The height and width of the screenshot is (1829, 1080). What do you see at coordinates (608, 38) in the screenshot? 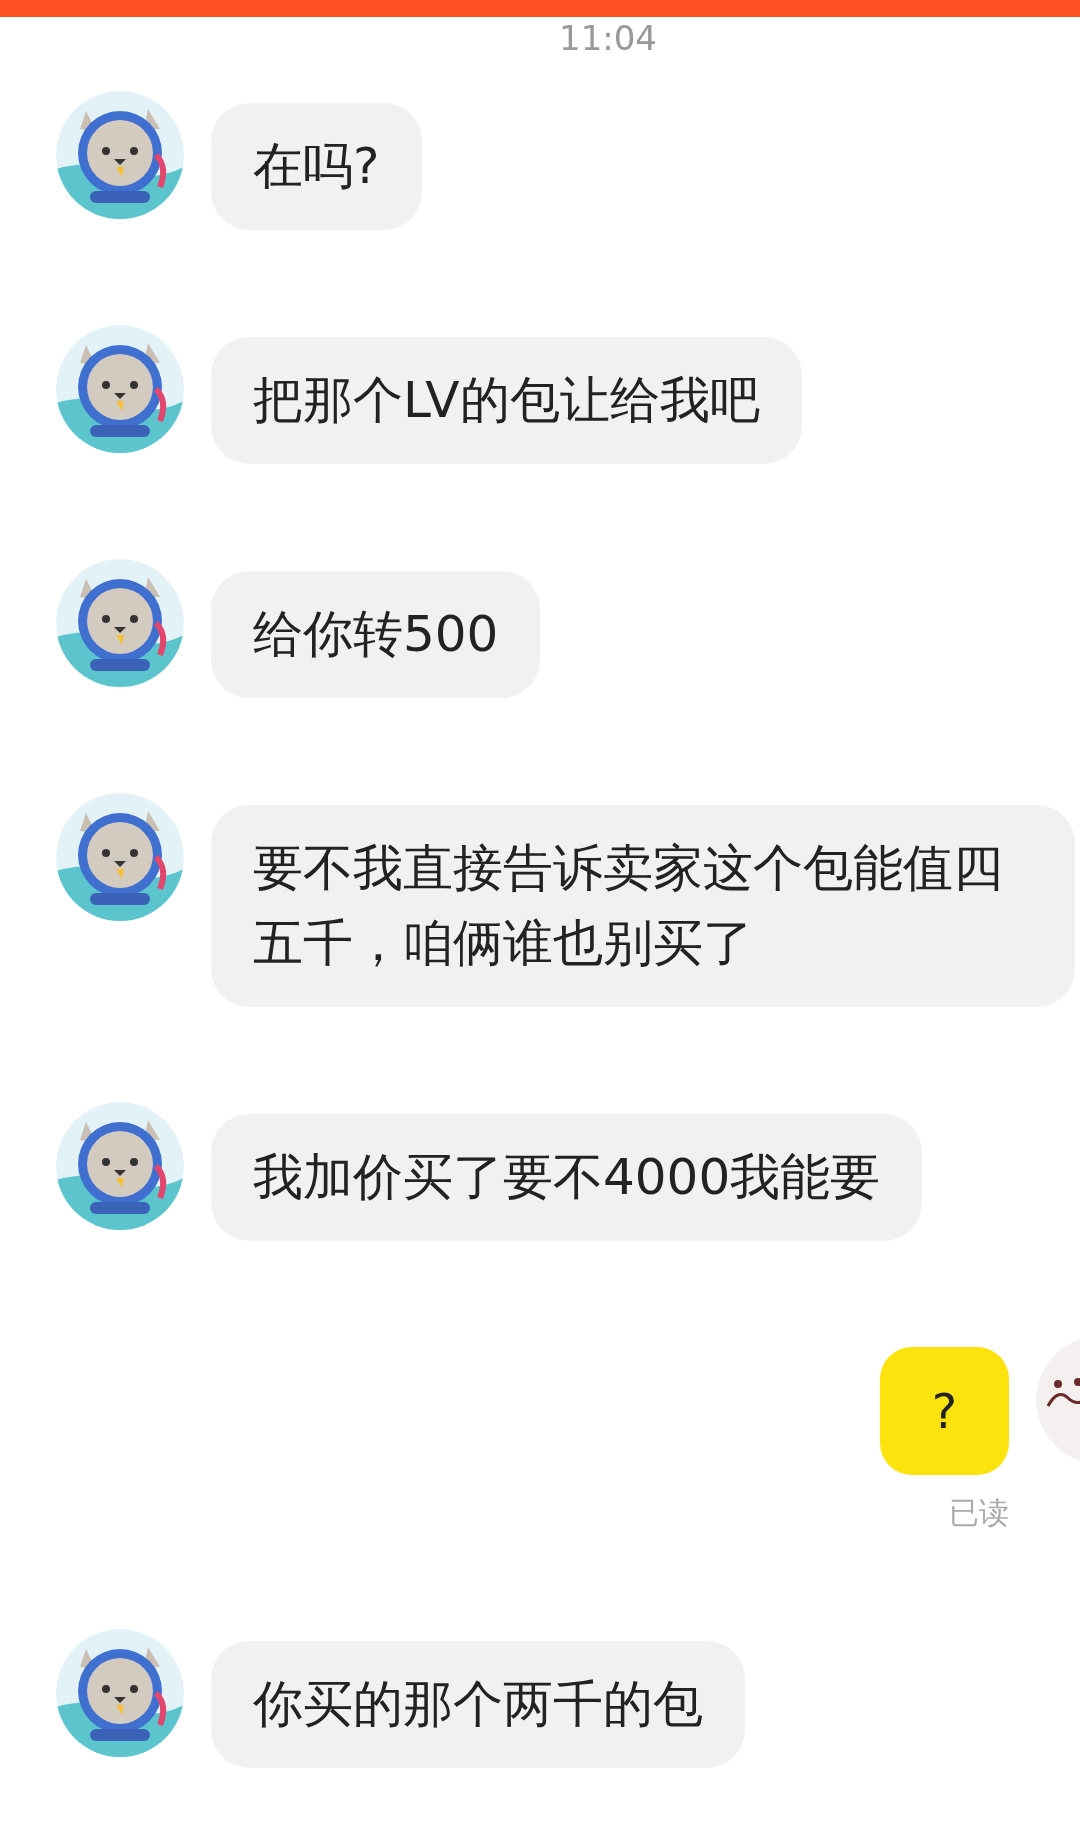
I see `timestamp: 11:04` at bounding box center [608, 38].